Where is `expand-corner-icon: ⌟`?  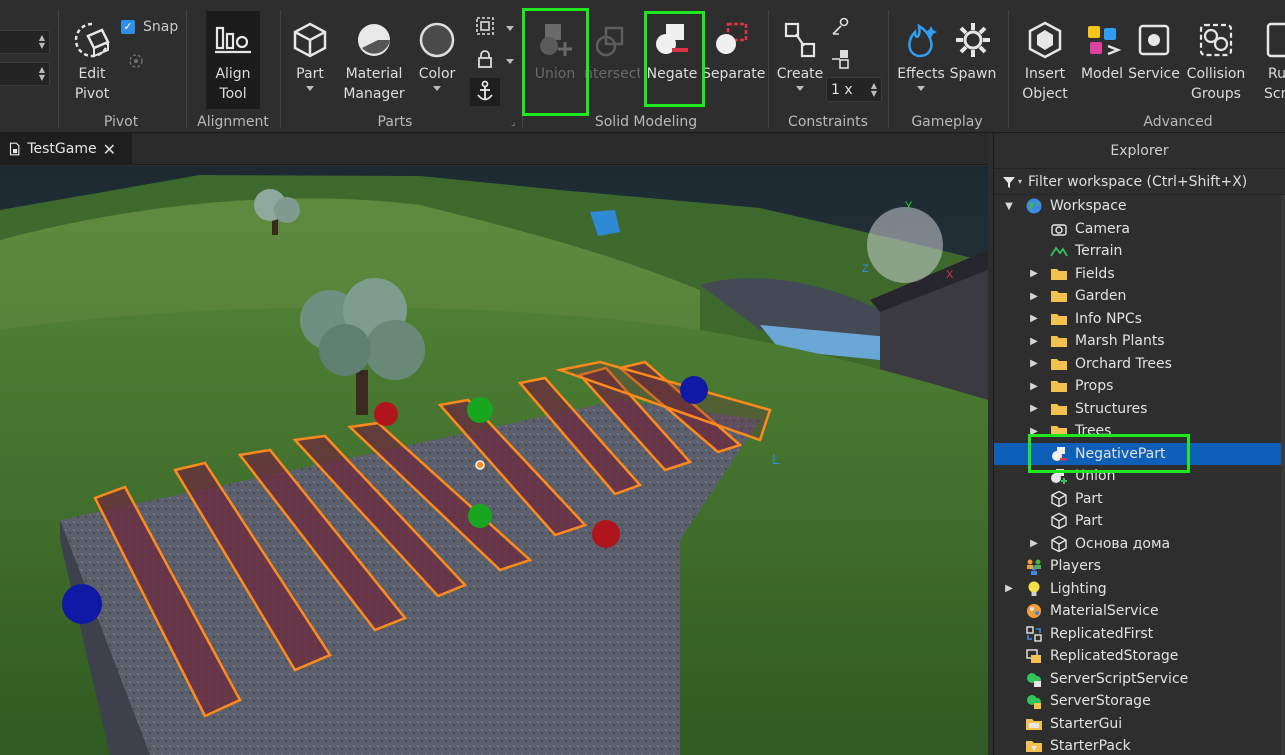
expand-corner-icon: ⌟ is located at coordinates (513, 123).